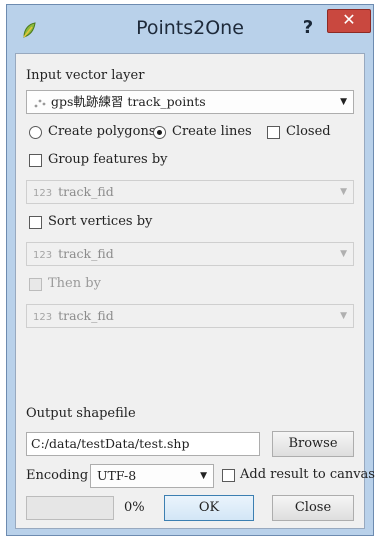 This screenshot has height=542, width=382. What do you see at coordinates (86, 191) in the screenshot?
I see `group-field-value: track_fid` at bounding box center [86, 191].